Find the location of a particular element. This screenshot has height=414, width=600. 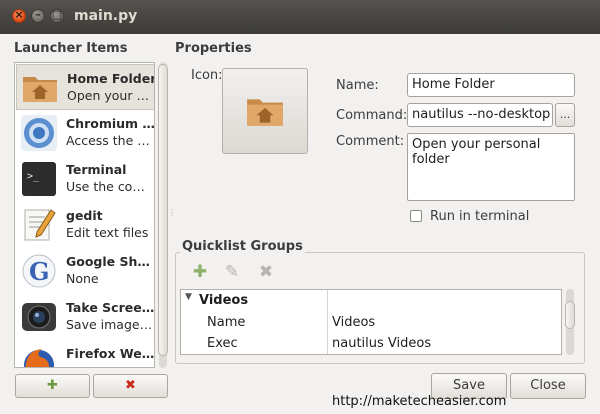

command-field: nautilus --no-desktop is located at coordinates (480, 115).